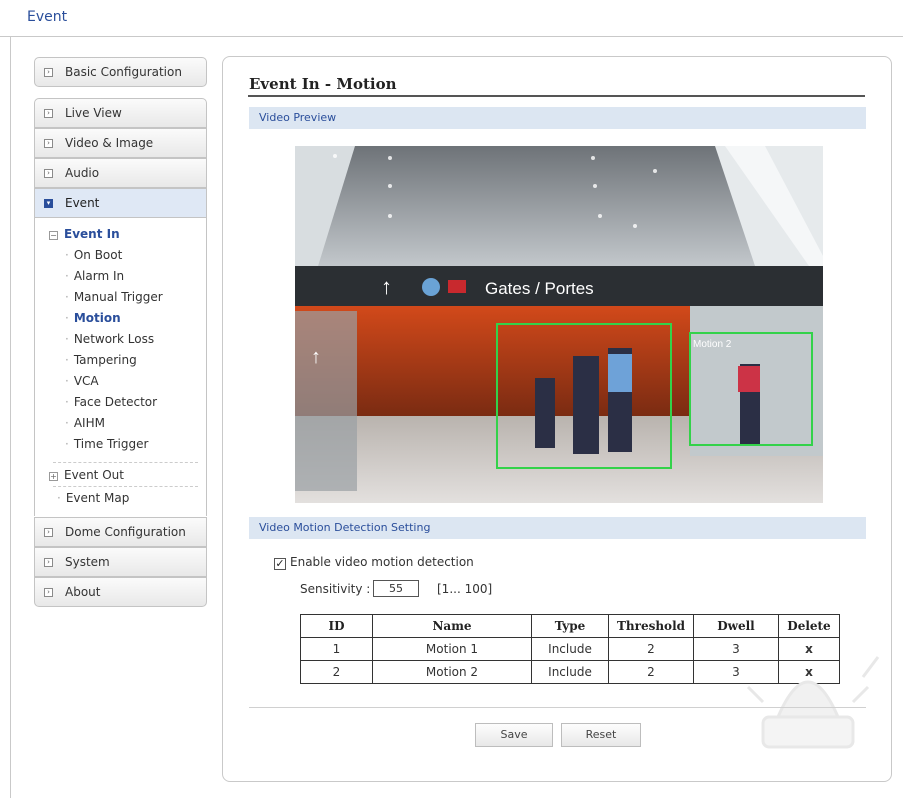  What do you see at coordinates (97, 318) in the screenshot?
I see `submenu-item-label: Motion` at bounding box center [97, 318].